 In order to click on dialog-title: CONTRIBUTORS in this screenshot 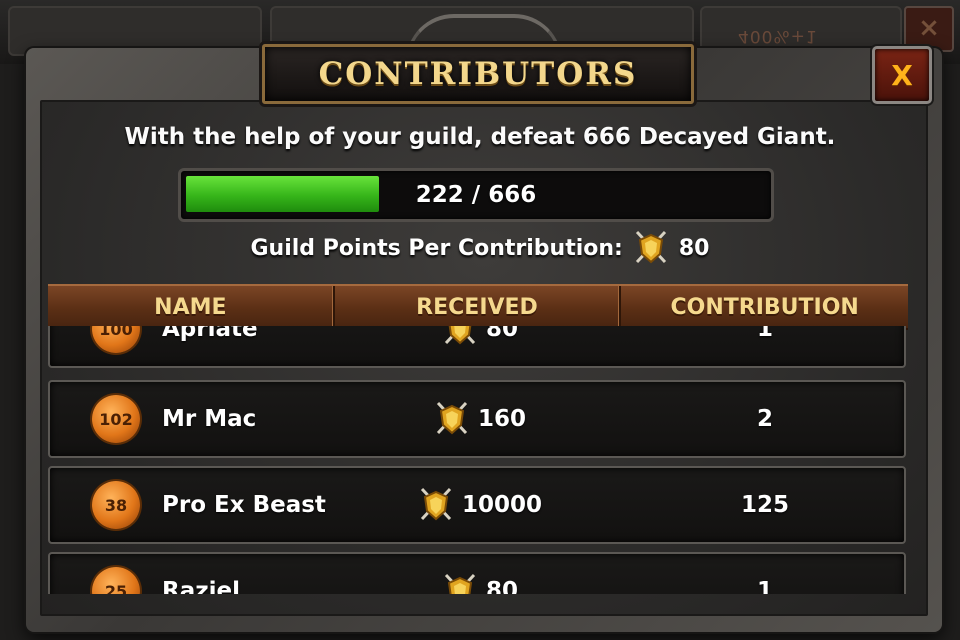, I will do `click(478, 74)`.